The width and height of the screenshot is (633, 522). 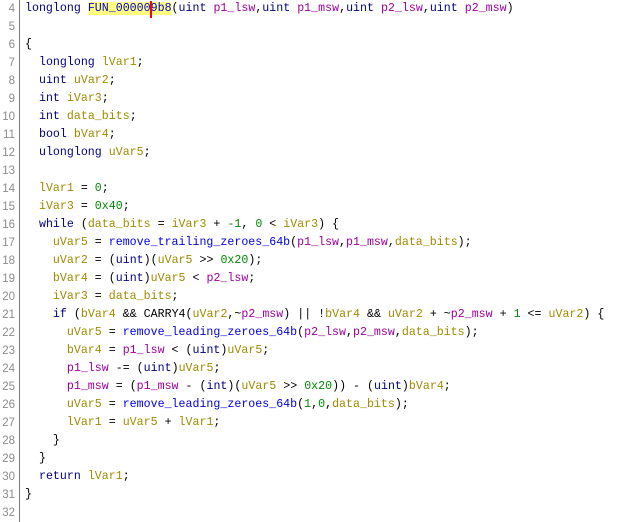 I want to click on code-text: lVar1 = 0;, so click(x=67, y=189).